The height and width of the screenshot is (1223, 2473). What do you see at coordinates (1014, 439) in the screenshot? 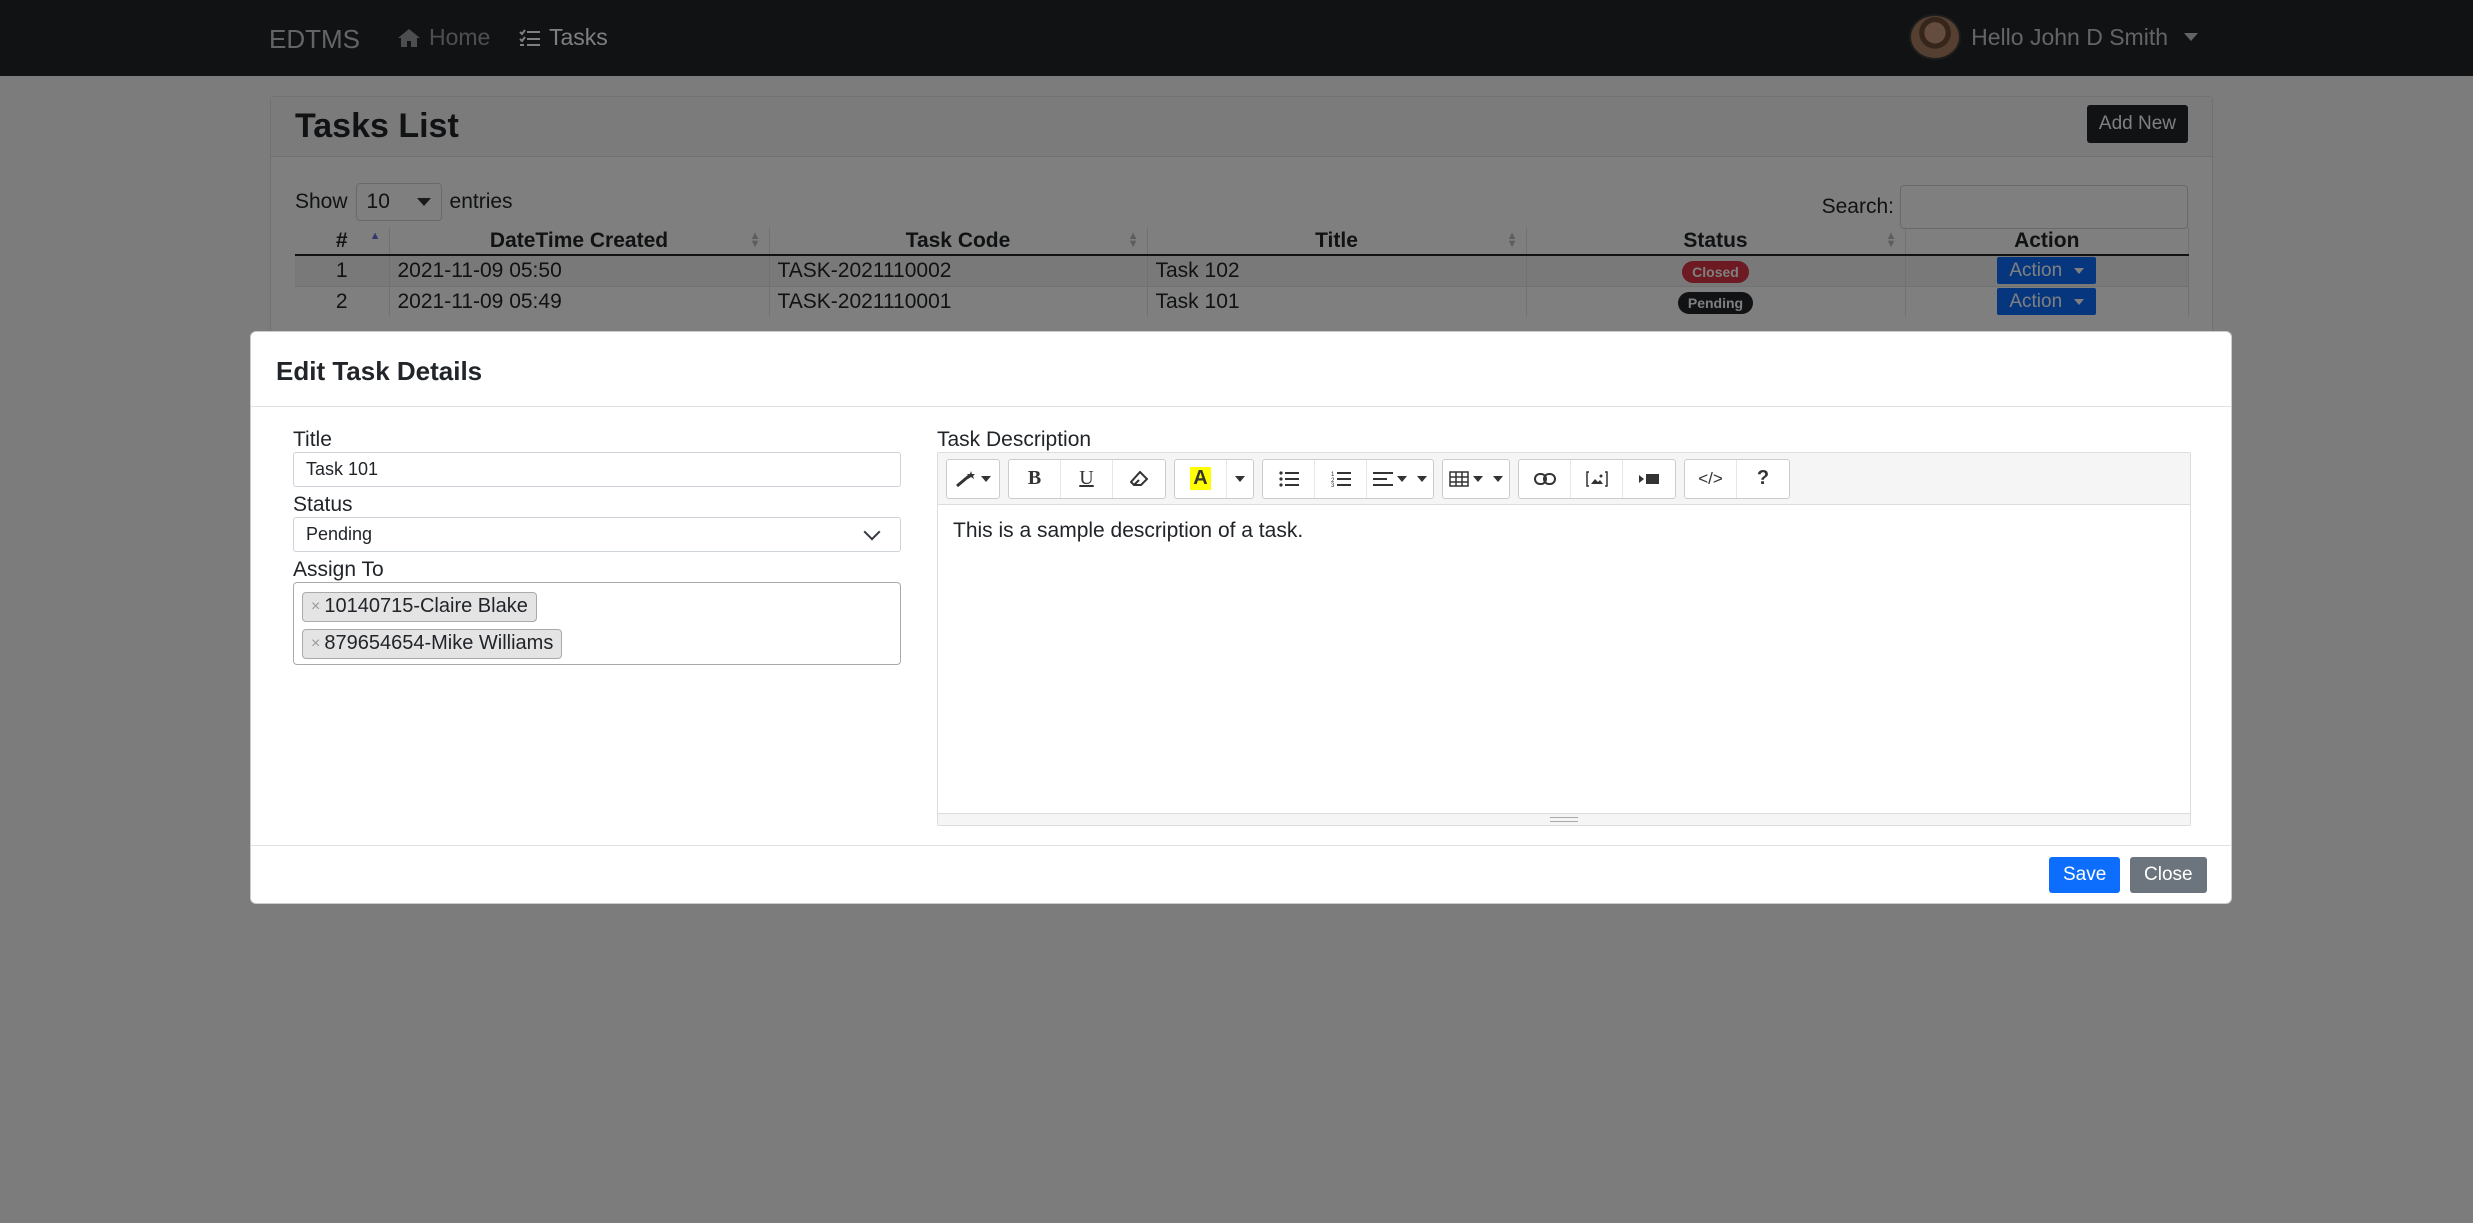
I see `task-description-label: Task Description` at bounding box center [1014, 439].